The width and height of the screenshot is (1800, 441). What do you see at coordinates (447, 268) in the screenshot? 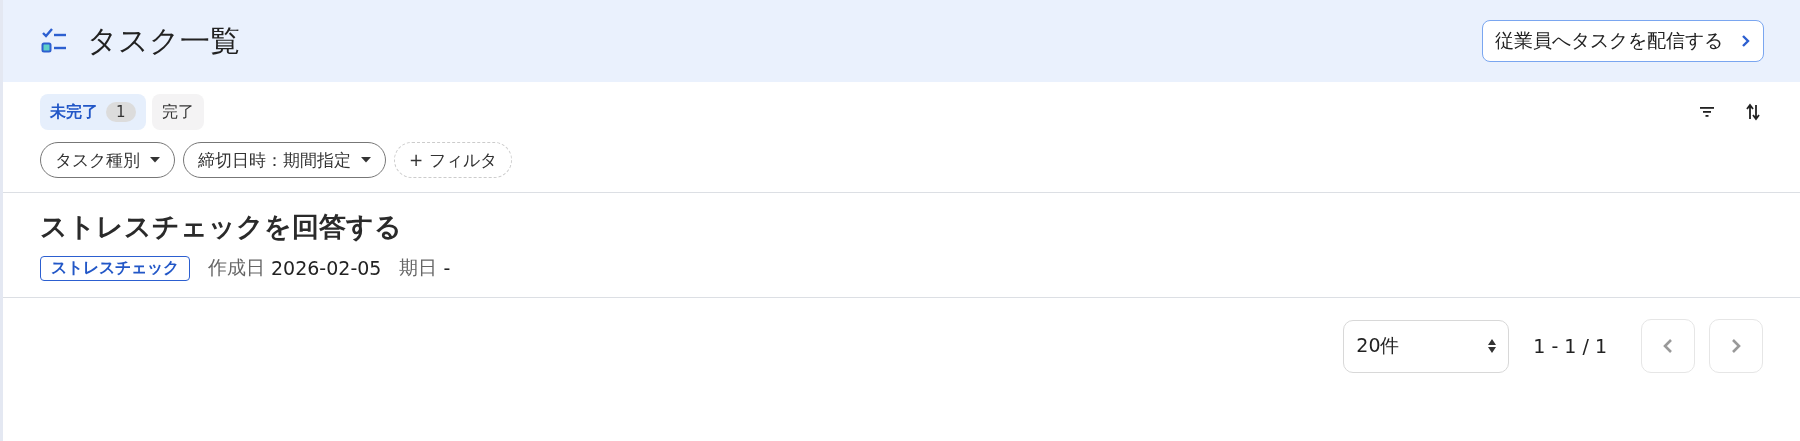
I see `due-date: -` at bounding box center [447, 268].